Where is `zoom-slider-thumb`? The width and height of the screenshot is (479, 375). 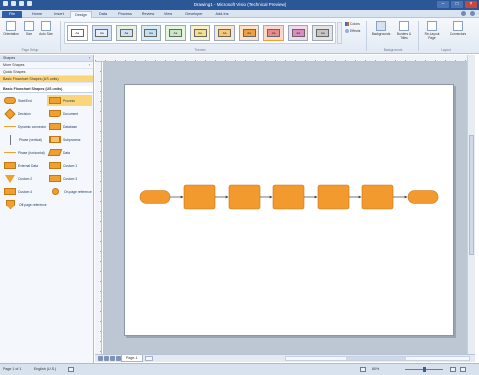
zoom-slider-thumb is located at coordinates (424, 369).